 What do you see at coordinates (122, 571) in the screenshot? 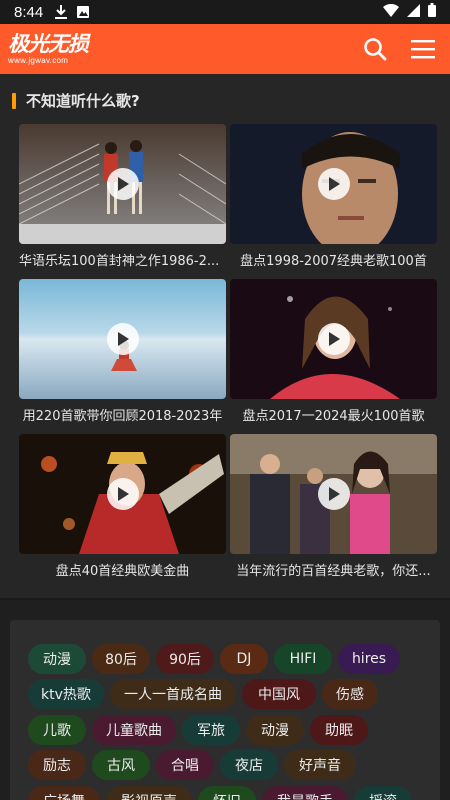
I see `playlist-title: 盘点40首经典欧美金曲` at bounding box center [122, 571].